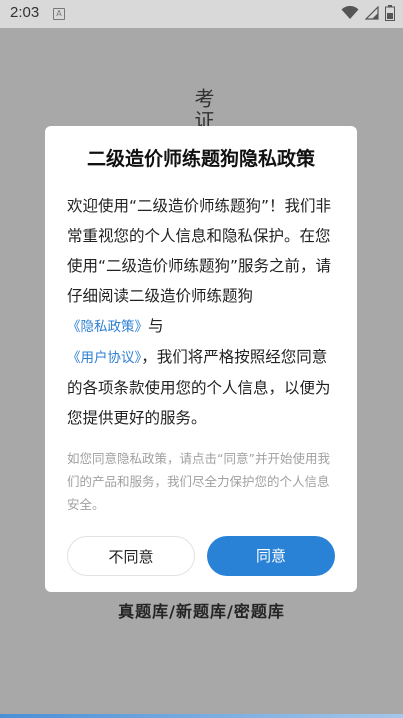 This screenshot has height=718, width=403. I want to click on dialog-buttons: 不同意 同意, so click(201, 556).